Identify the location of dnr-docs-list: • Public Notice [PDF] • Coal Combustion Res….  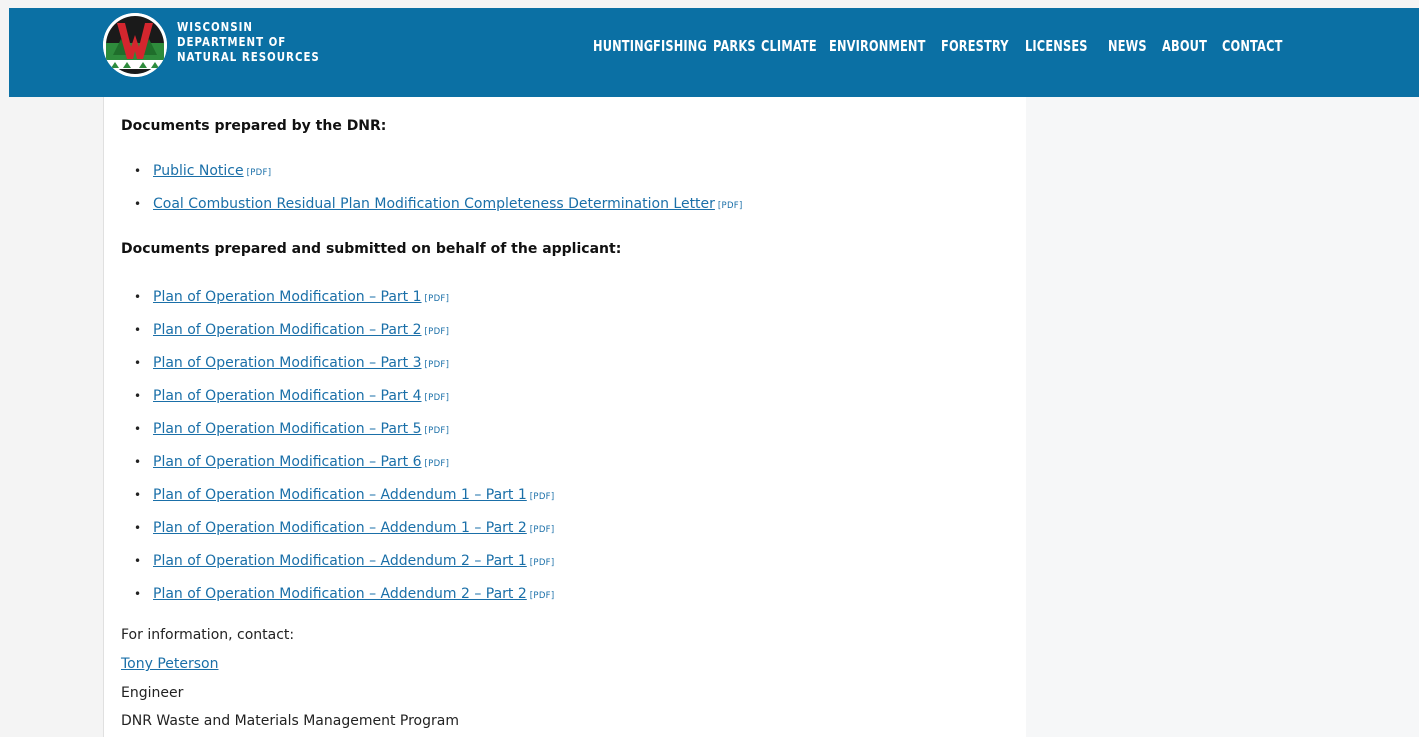
(438, 193).